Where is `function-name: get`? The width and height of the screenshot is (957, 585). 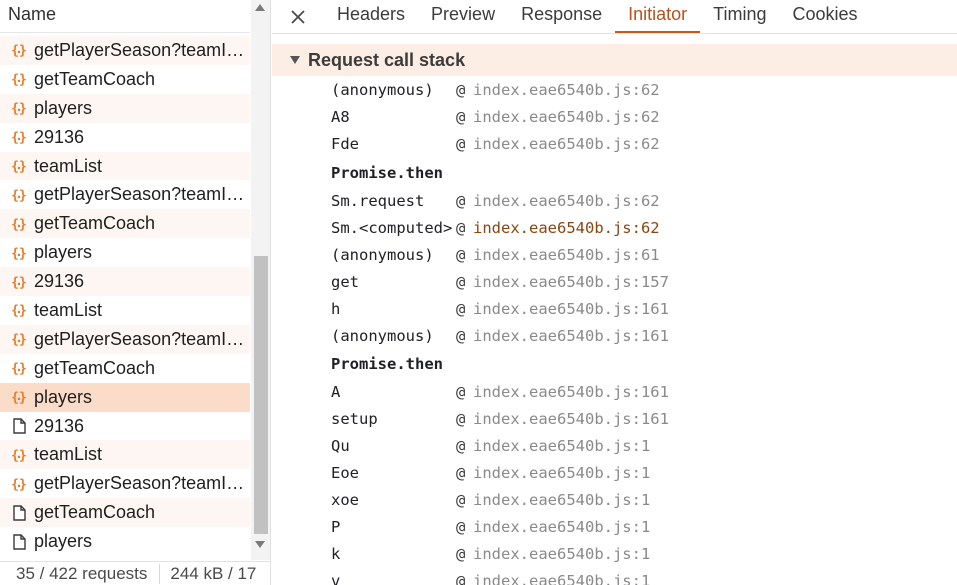 function-name: get is located at coordinates (345, 281).